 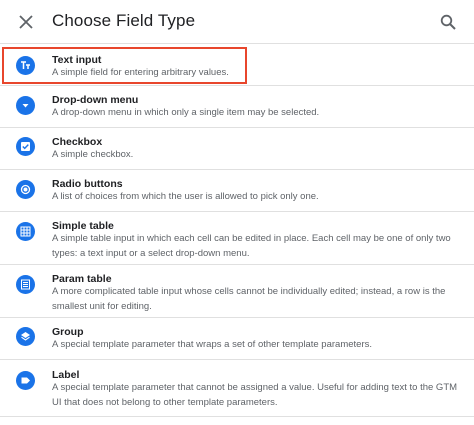 What do you see at coordinates (25, 284) in the screenshot?
I see `list-icon` at bounding box center [25, 284].